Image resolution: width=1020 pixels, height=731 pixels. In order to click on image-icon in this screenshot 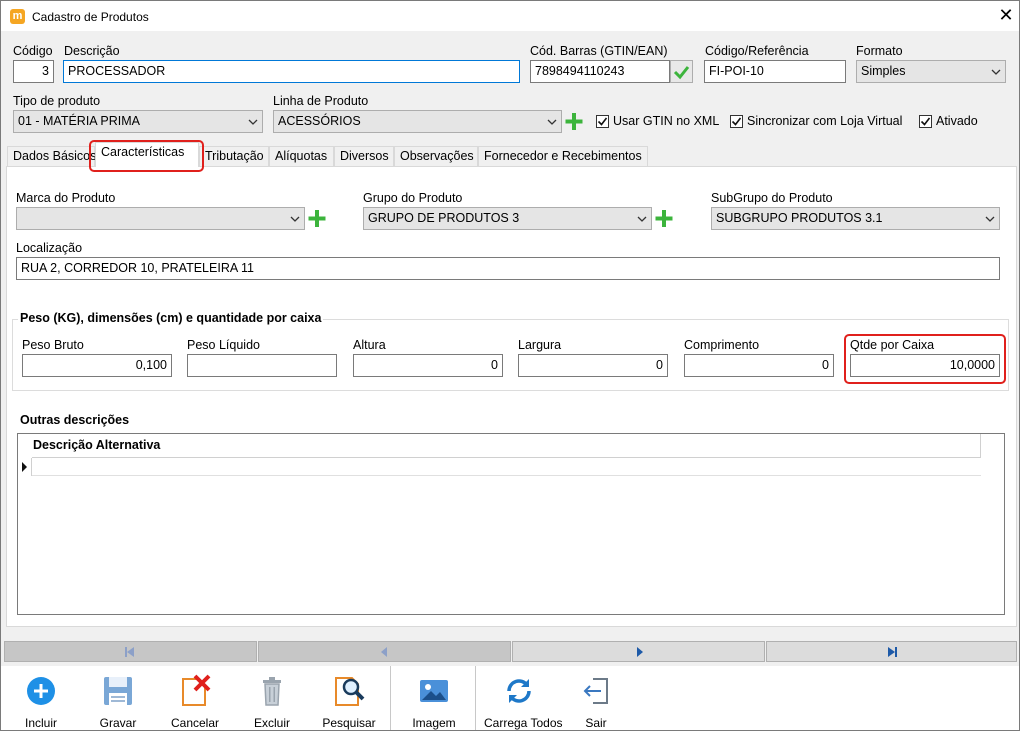, I will do `click(434, 691)`.